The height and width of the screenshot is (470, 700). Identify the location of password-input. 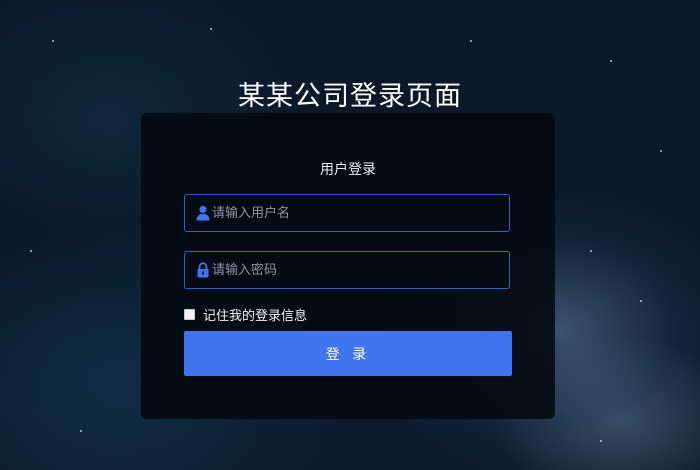
(357, 270).